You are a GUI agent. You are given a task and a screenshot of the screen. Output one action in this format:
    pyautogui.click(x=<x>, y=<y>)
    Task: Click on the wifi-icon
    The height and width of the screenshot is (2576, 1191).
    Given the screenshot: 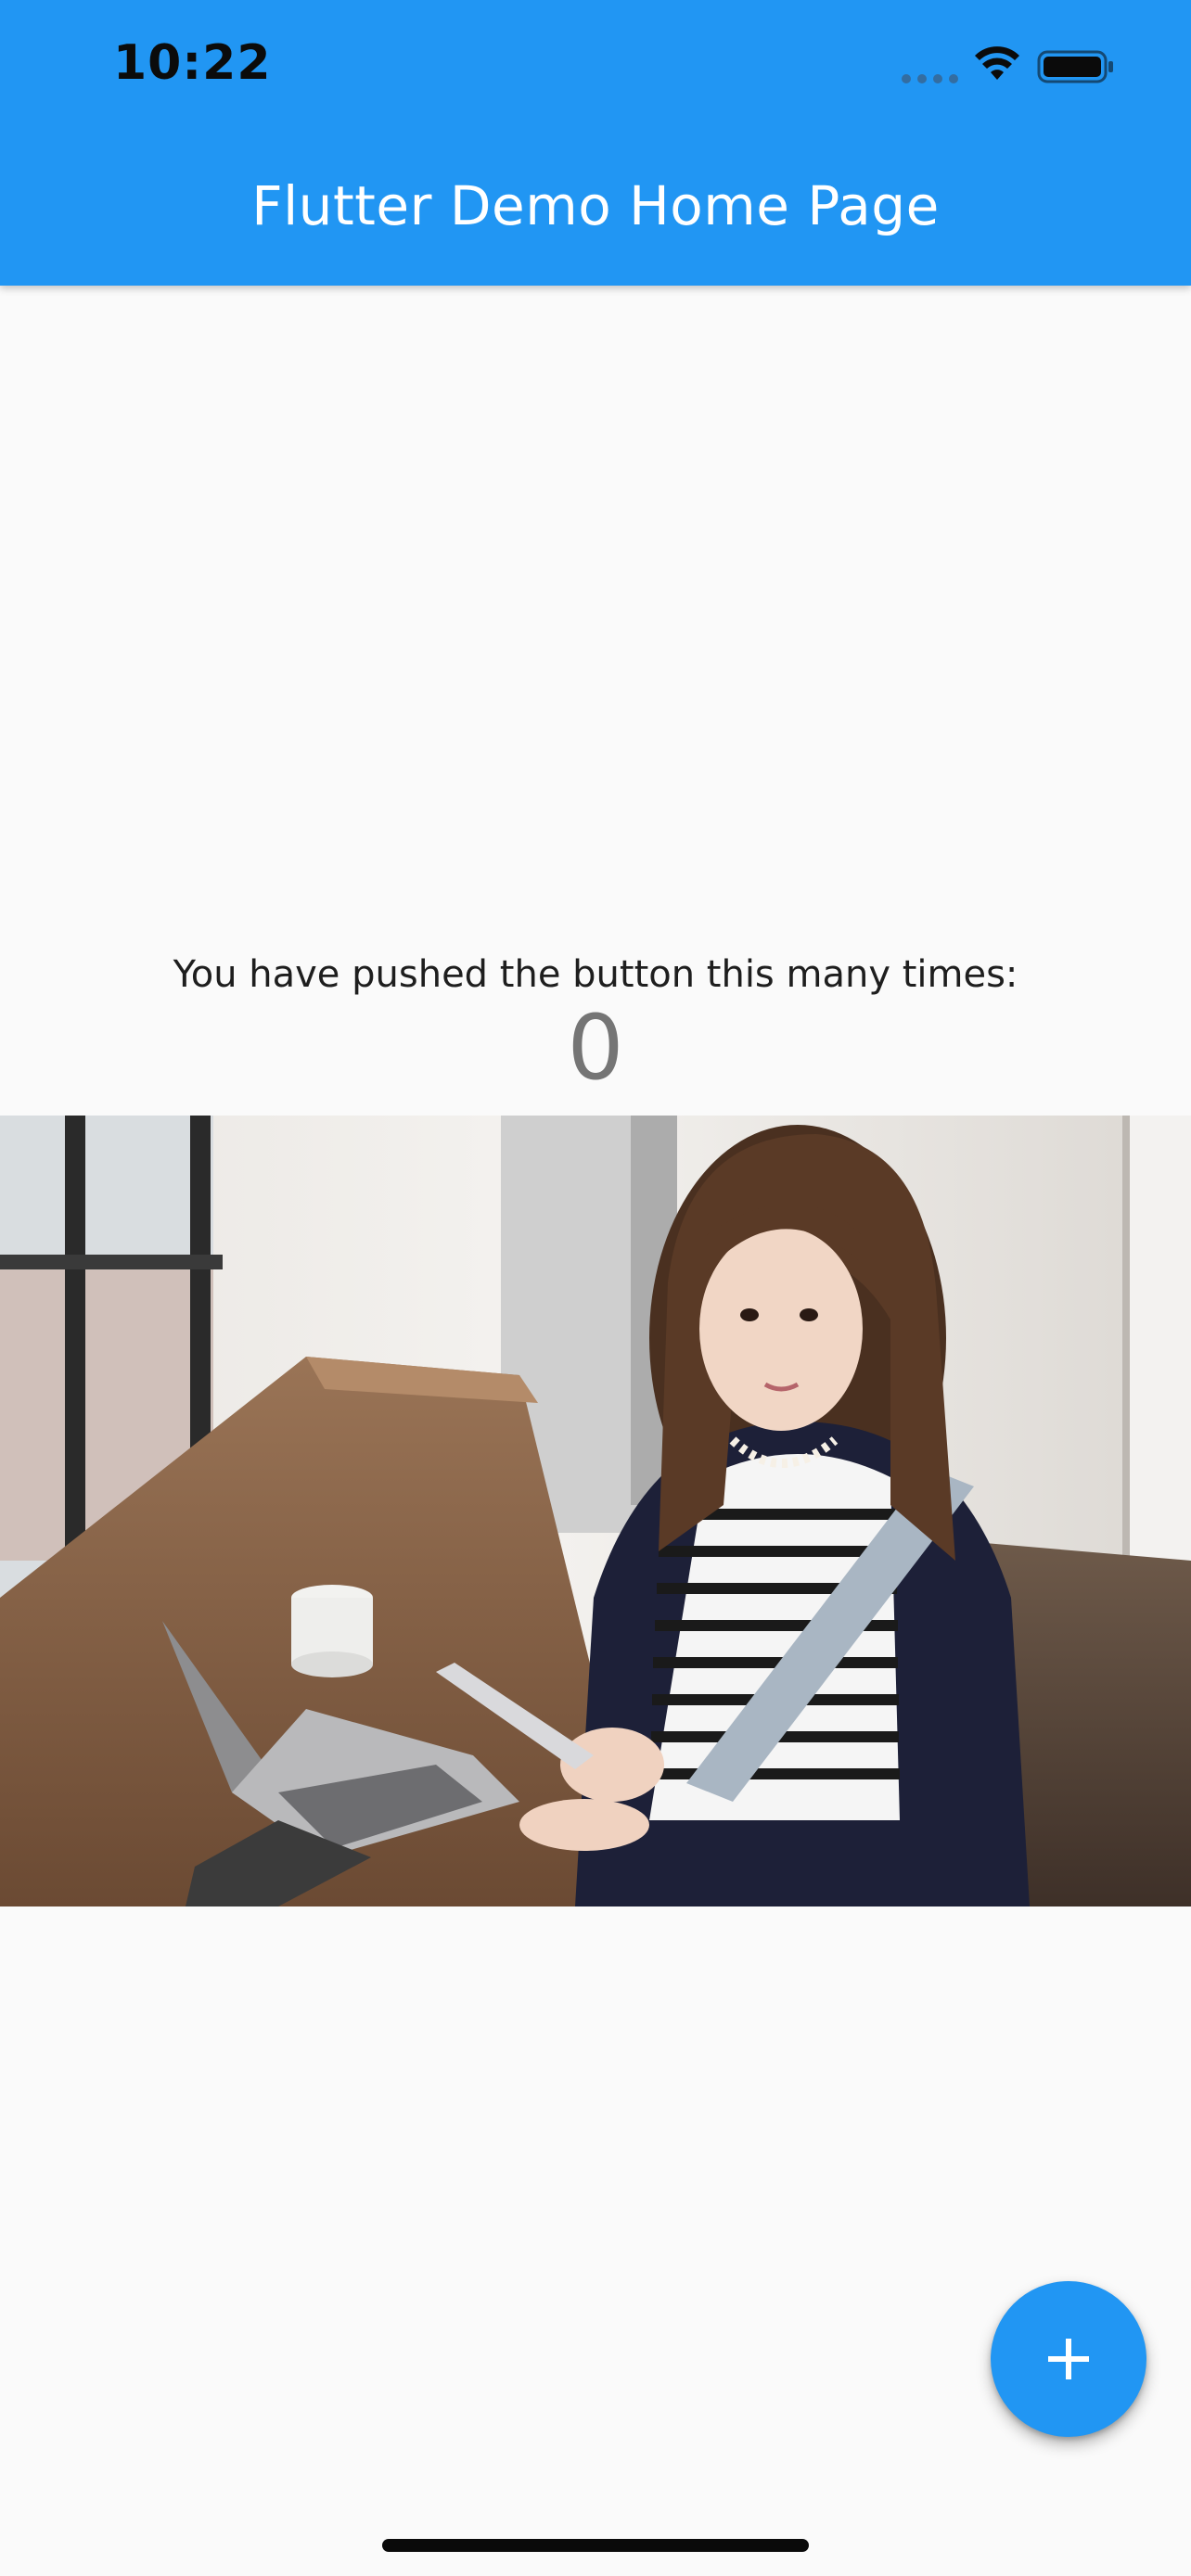 What is the action you would take?
    pyautogui.click(x=997, y=63)
    